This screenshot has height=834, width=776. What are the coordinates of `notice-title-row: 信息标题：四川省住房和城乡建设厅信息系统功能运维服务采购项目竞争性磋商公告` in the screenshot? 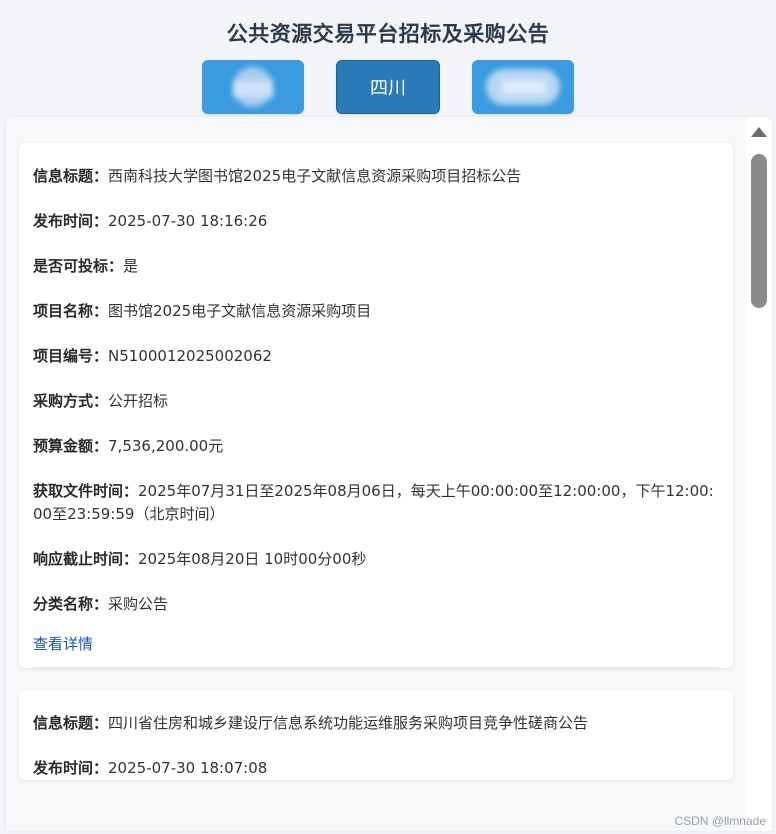 It's located at (376, 723).